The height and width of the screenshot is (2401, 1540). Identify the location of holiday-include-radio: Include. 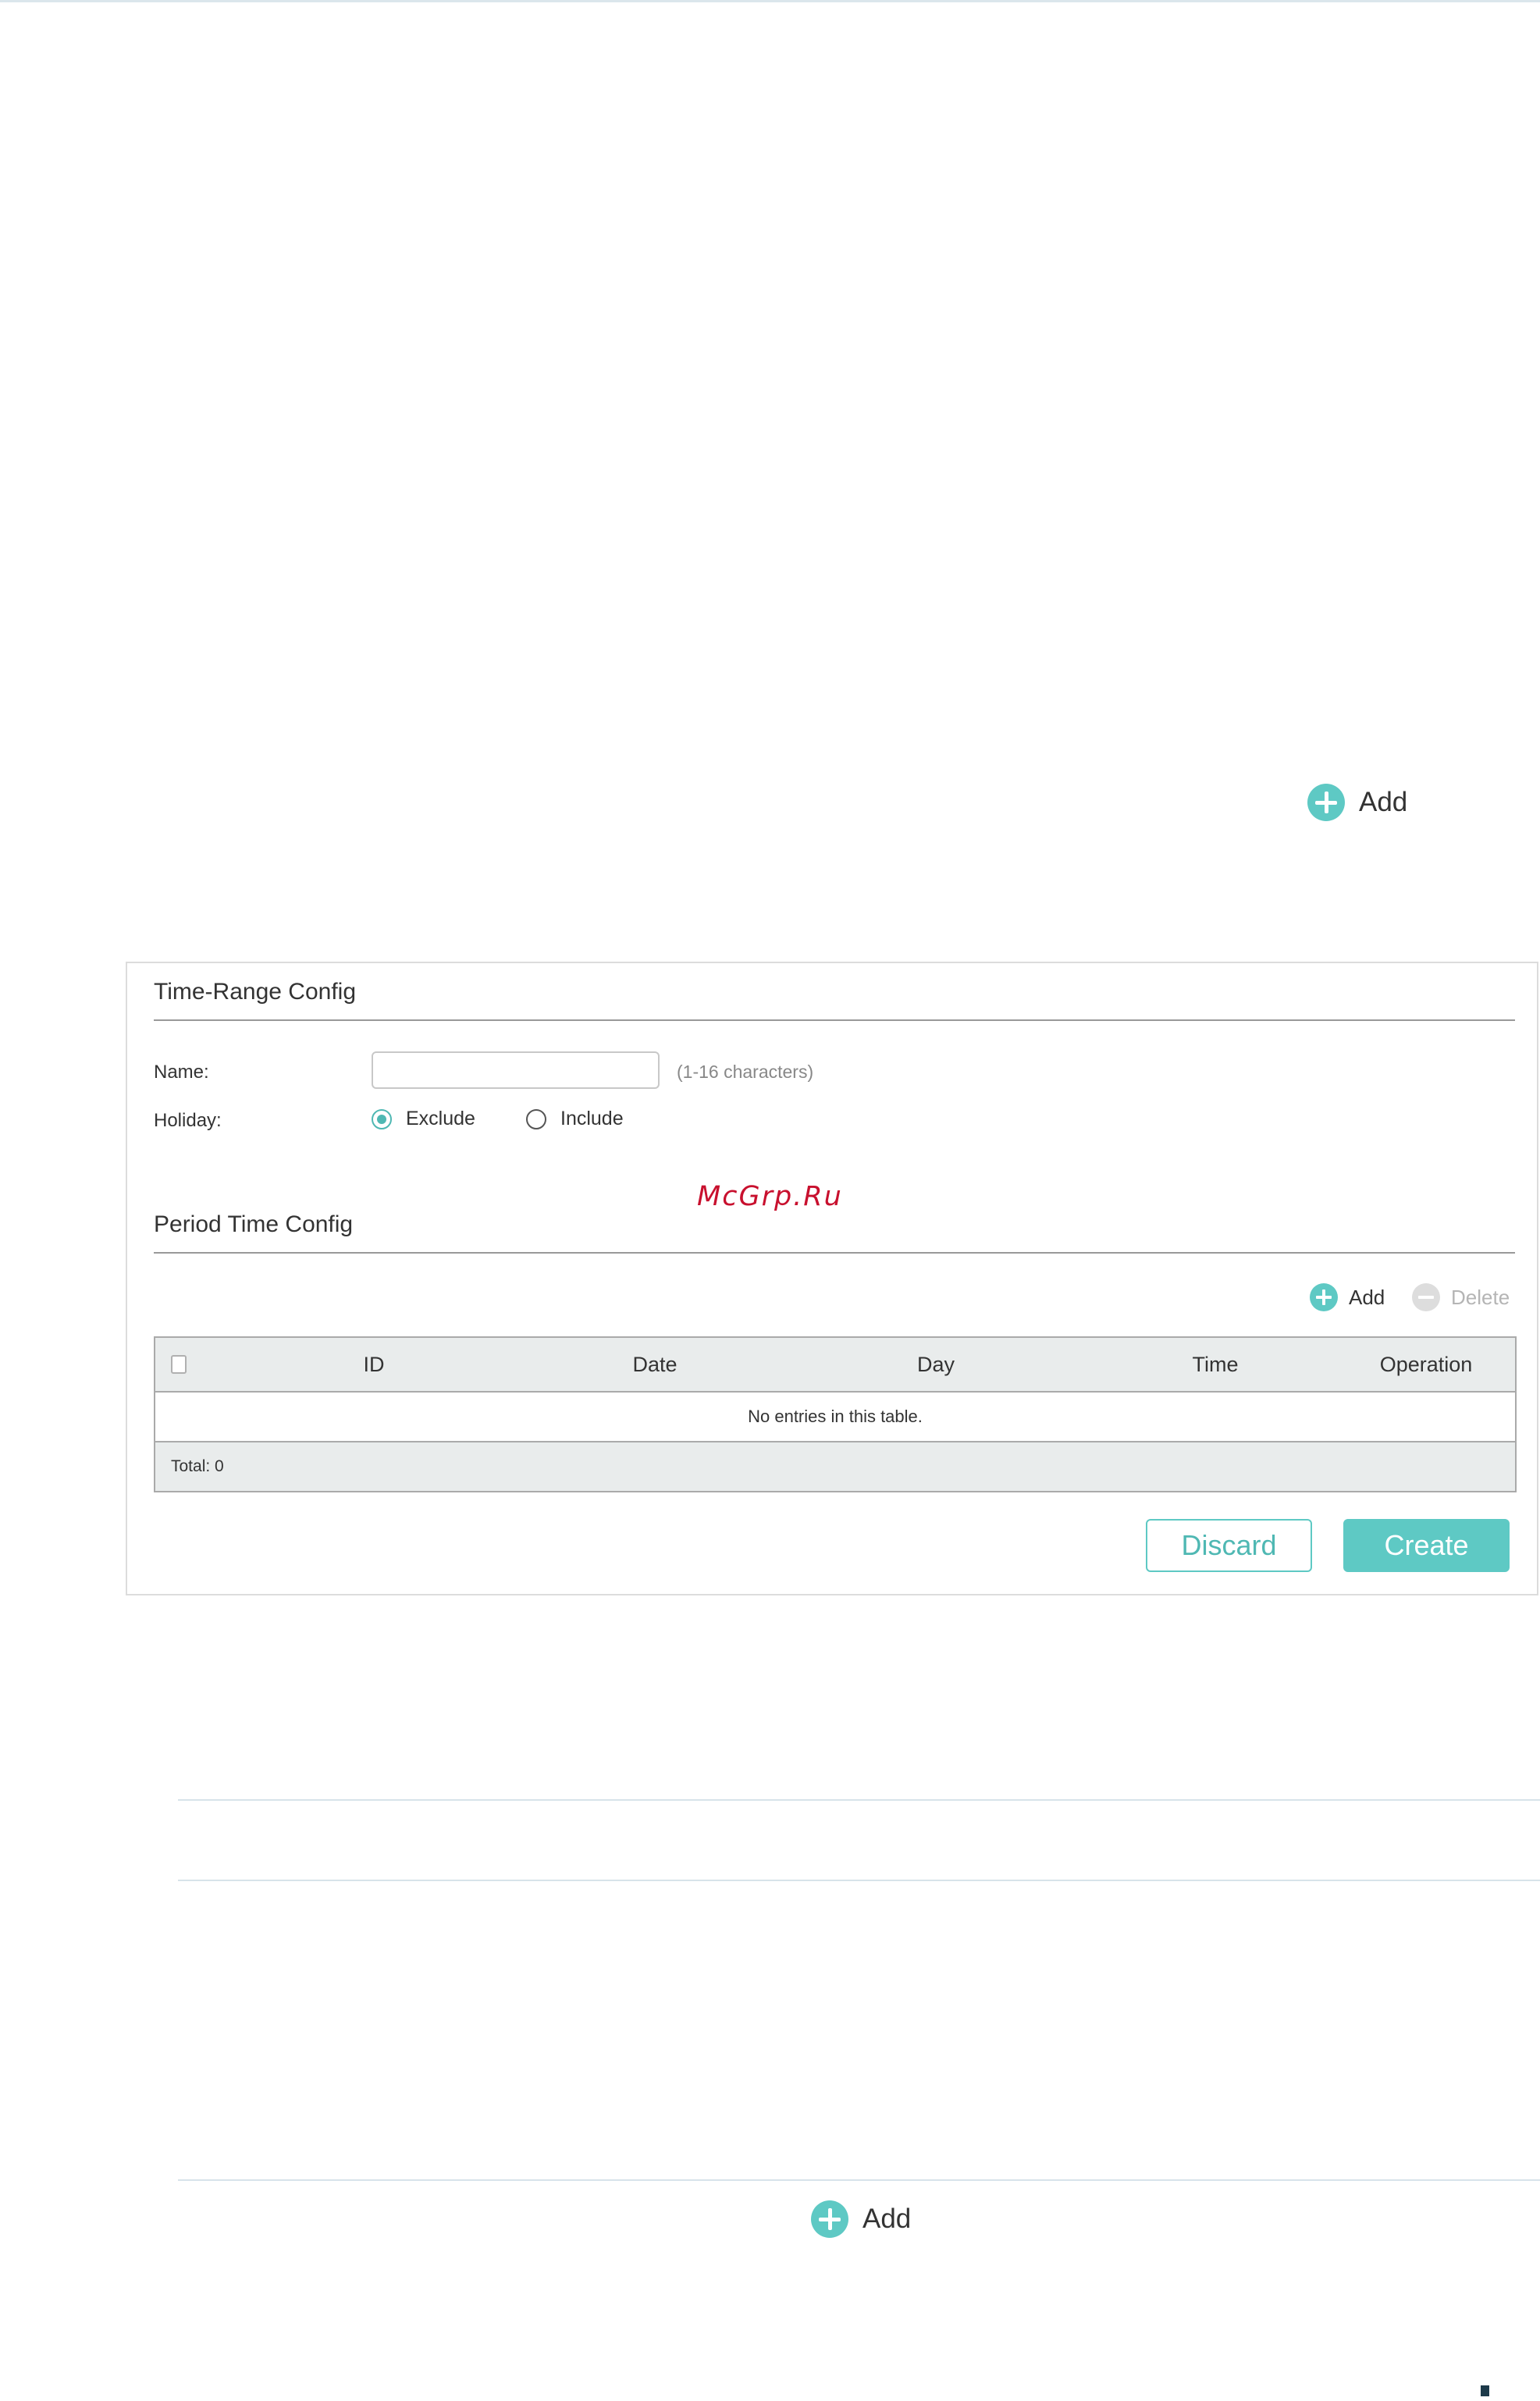
(575, 1119).